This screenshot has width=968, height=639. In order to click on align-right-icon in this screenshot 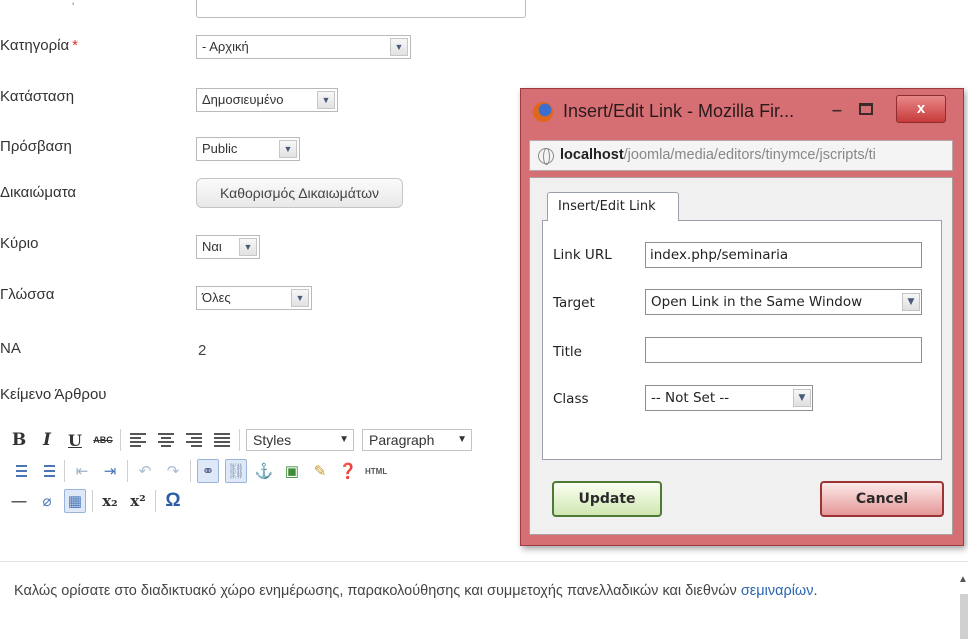, I will do `click(194, 440)`.